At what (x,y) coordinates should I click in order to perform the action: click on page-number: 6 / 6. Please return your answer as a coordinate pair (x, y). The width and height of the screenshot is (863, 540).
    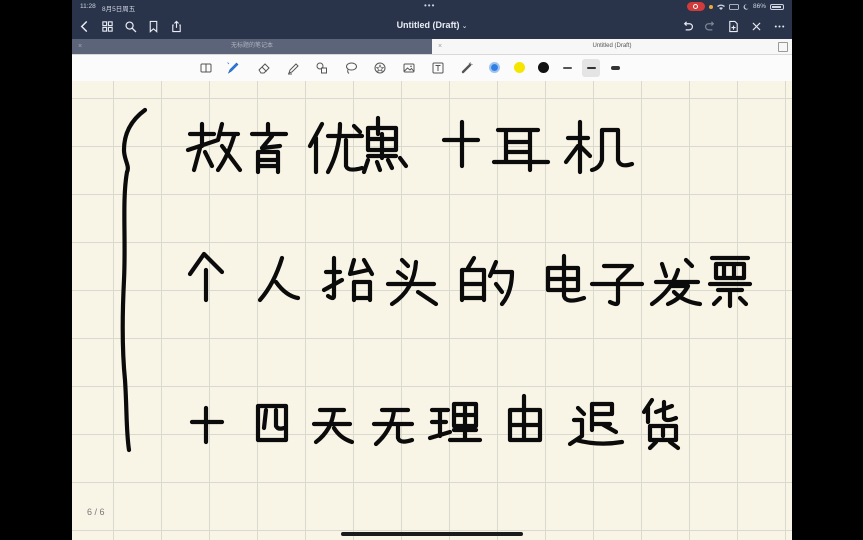
    Looking at the image, I should click on (96, 512).